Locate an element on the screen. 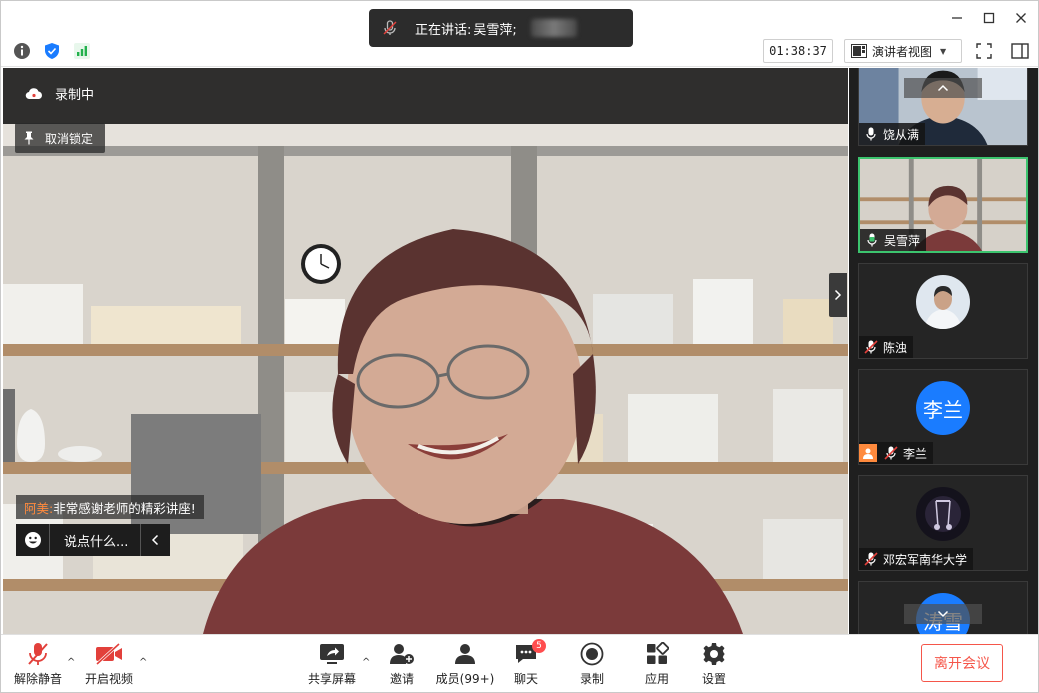 This screenshot has height=693, width=1039. unmute-button: 解除静音 is located at coordinates (38, 664).